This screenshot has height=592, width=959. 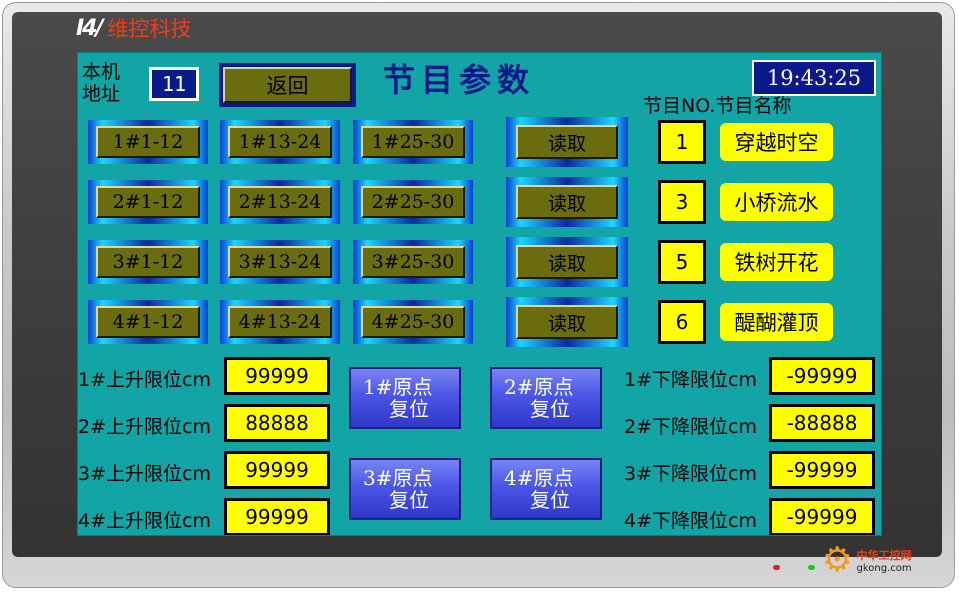 I want to click on upper-limit-2-label: 2#上升限位cm, so click(x=144, y=427).